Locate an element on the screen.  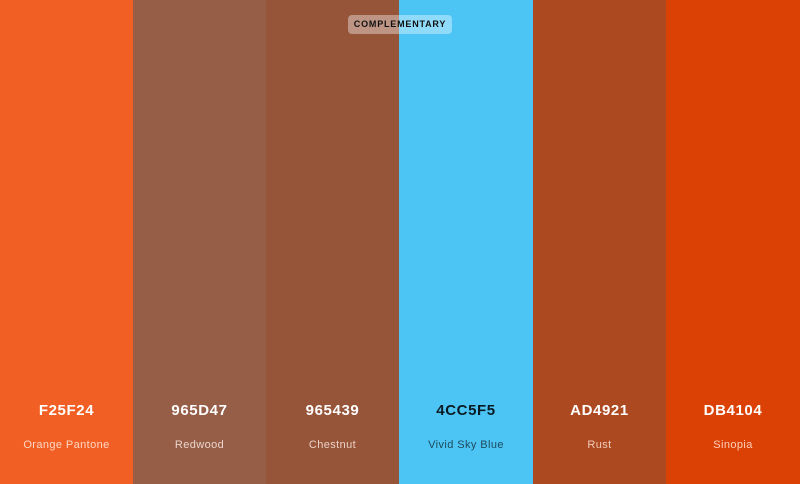
swatch-color-name: Redwood is located at coordinates (199, 445).